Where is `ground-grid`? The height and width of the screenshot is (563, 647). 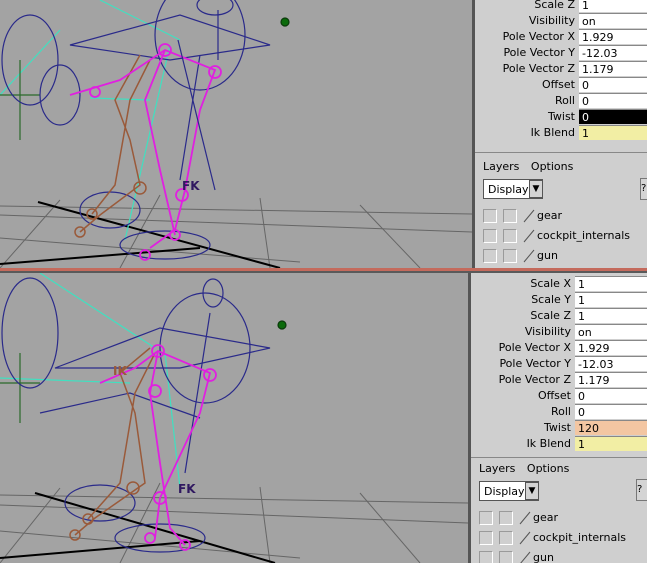 ground-grid is located at coordinates (236, 231).